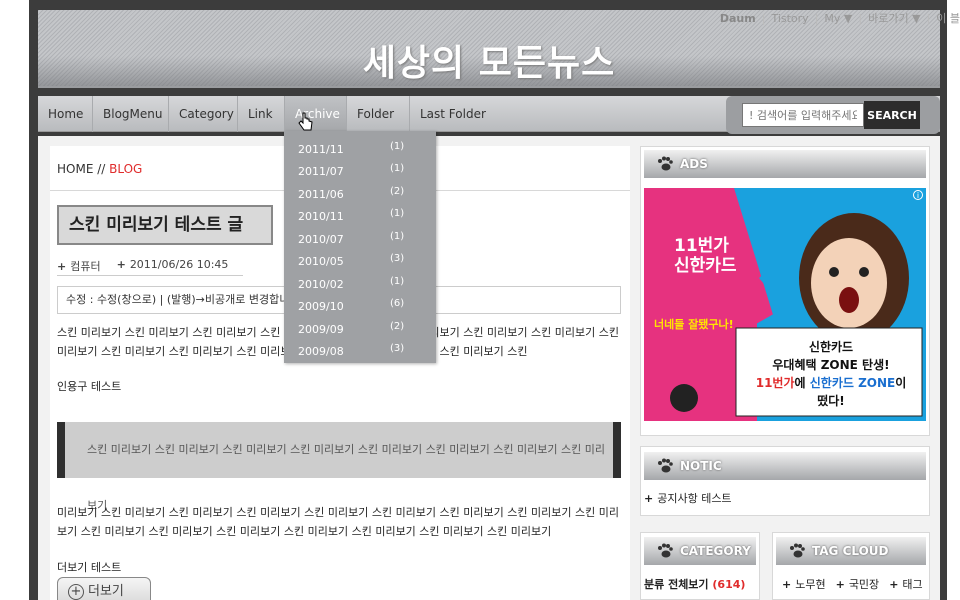 The width and height of the screenshot is (960, 600). What do you see at coordinates (912, 584) in the screenshot?
I see `tag-label: 태그` at bounding box center [912, 584].